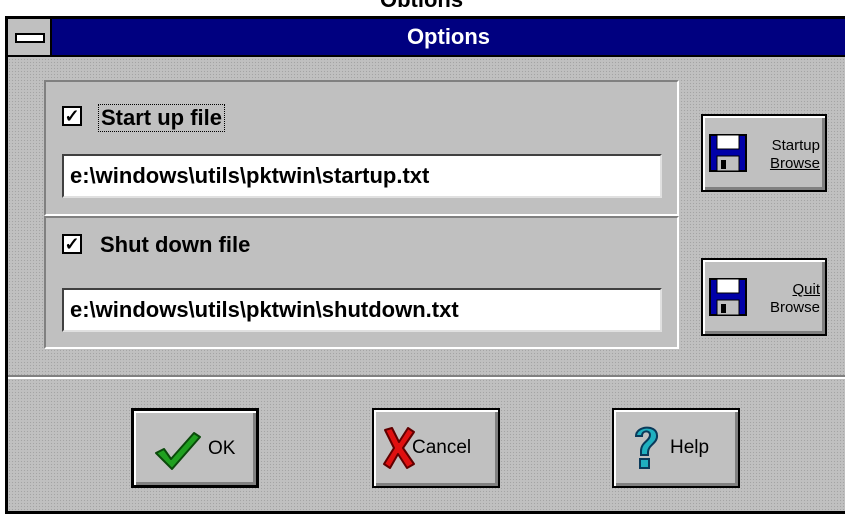  I want to click on separator-line, so click(426, 377).